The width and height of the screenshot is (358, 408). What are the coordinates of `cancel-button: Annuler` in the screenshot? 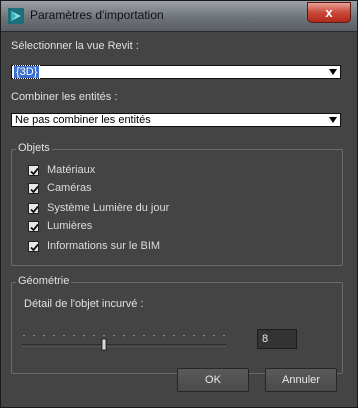 It's located at (301, 380).